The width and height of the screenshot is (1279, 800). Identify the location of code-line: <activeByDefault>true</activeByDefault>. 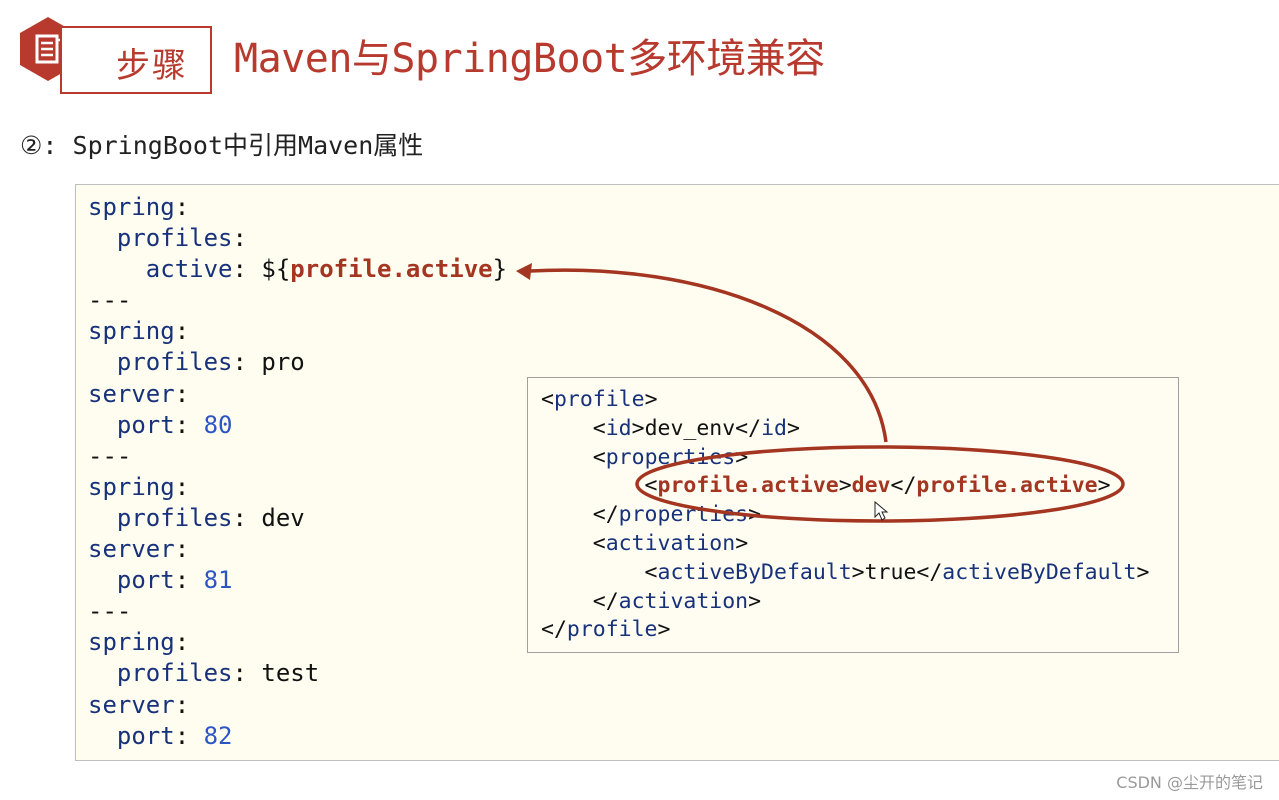
(845, 573).